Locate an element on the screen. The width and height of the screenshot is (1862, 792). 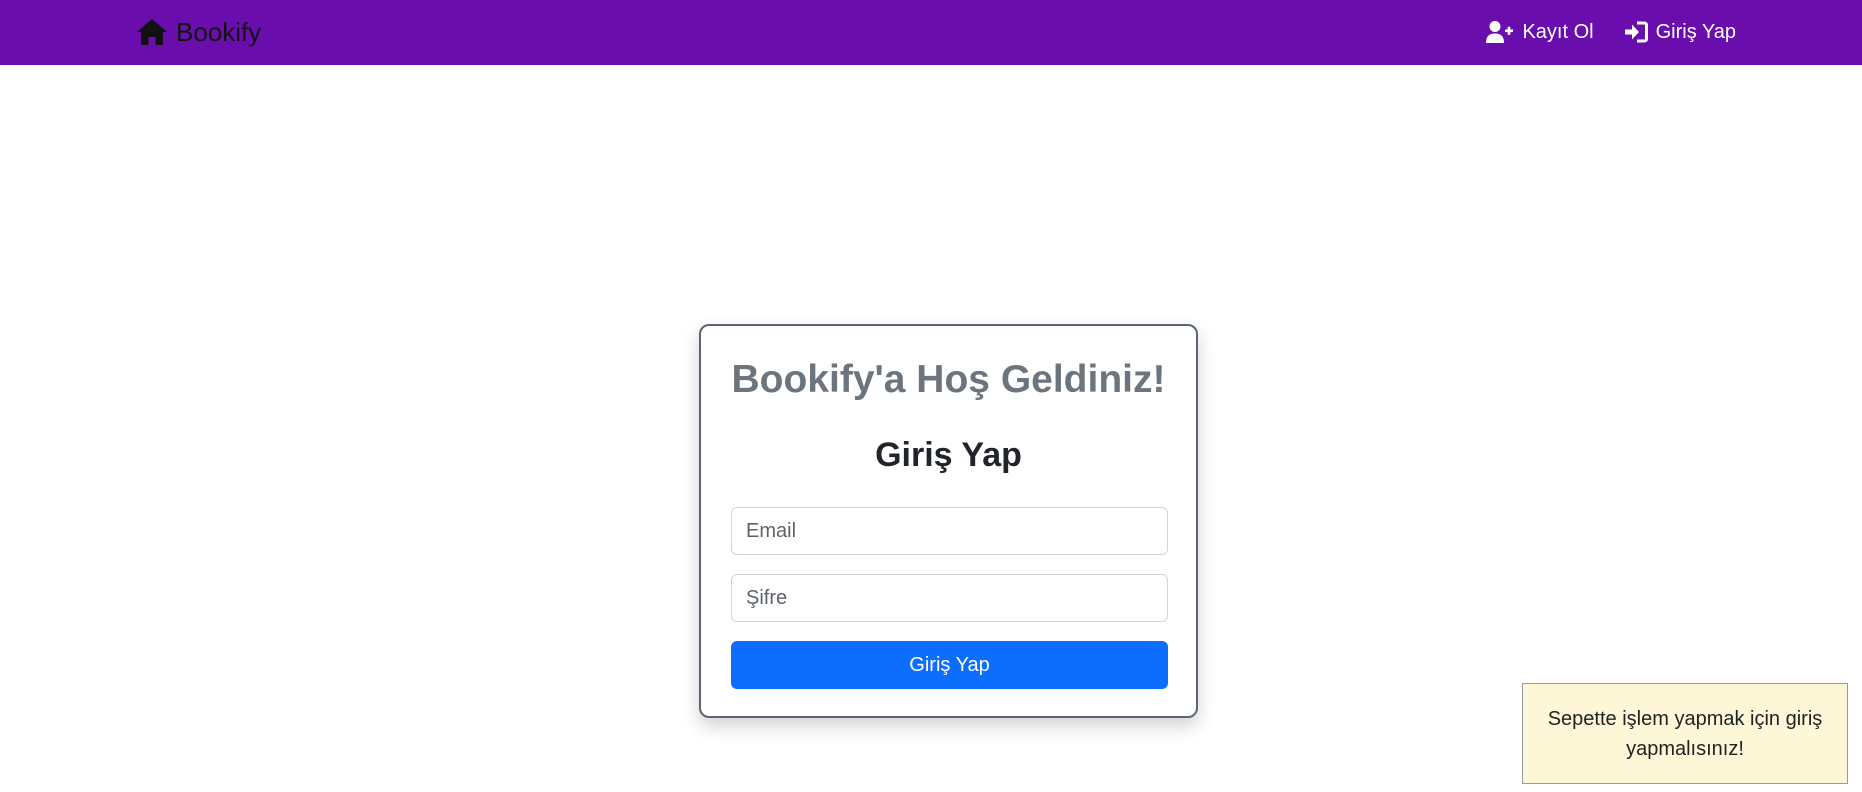
login-label: Giriş Yap is located at coordinates (1695, 31).